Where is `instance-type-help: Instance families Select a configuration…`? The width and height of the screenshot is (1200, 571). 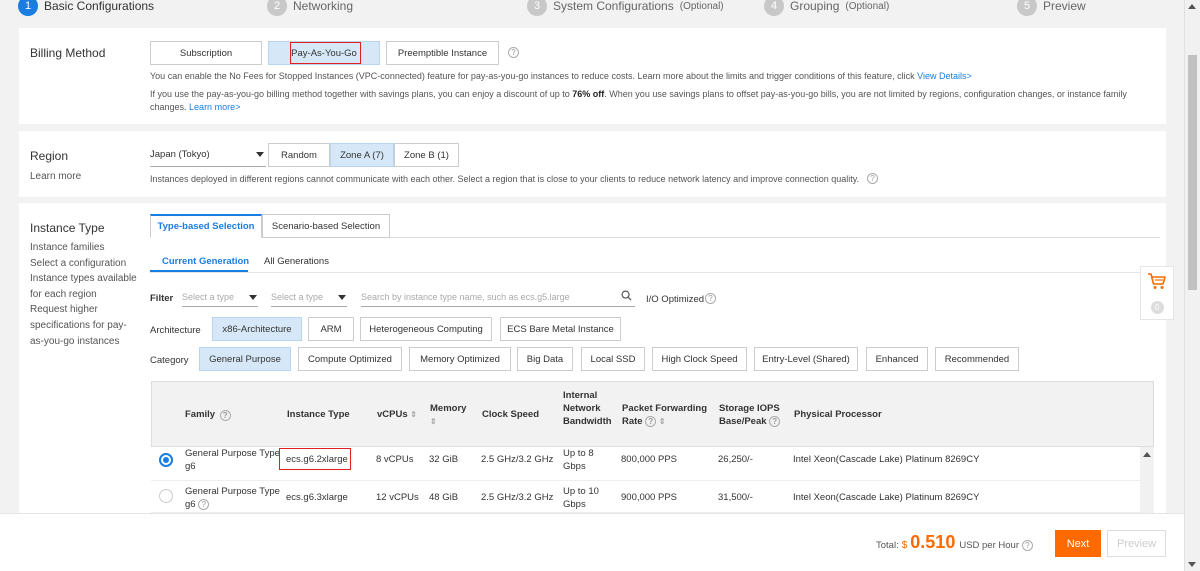
instance-type-help: Instance families Select a configuration… is located at coordinates (83, 294).